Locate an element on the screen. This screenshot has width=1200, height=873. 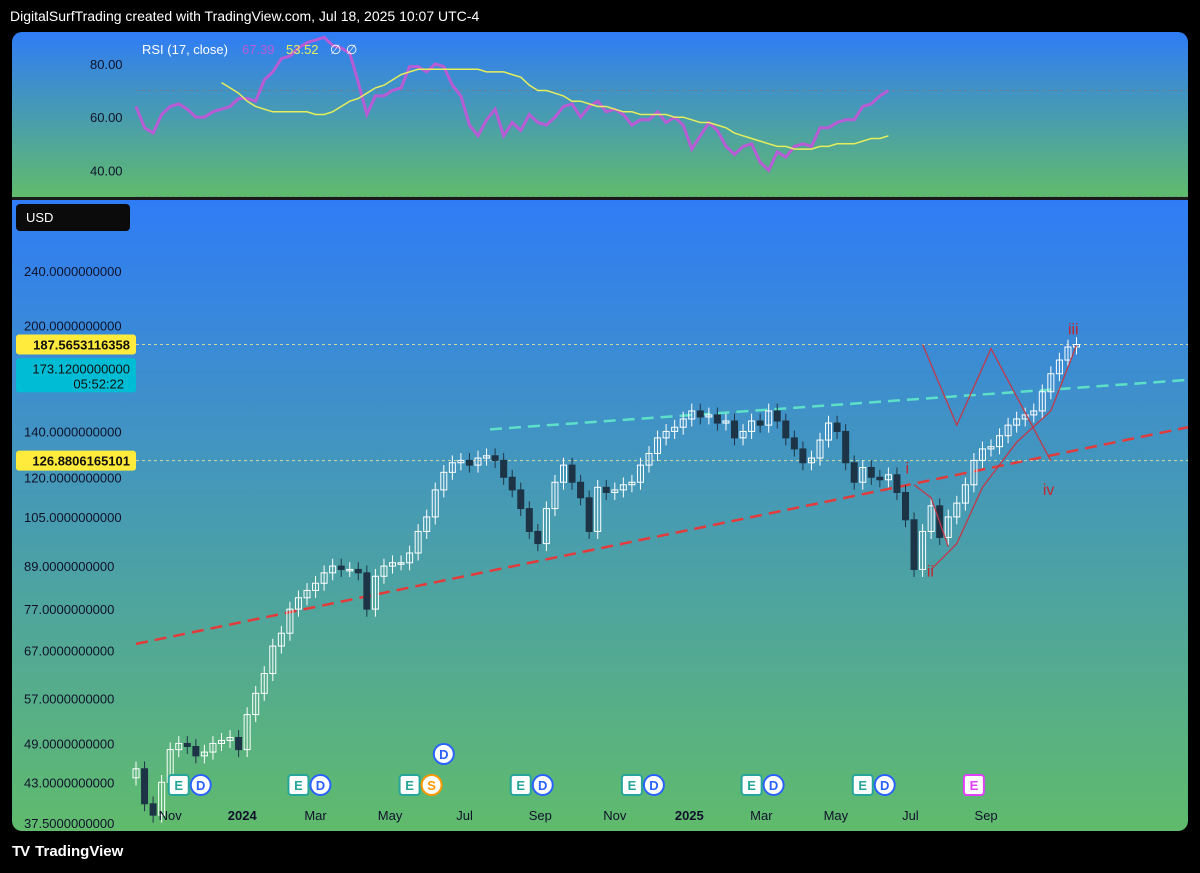
price-tick-label: 140.0000000000 is located at coordinates (73, 431).